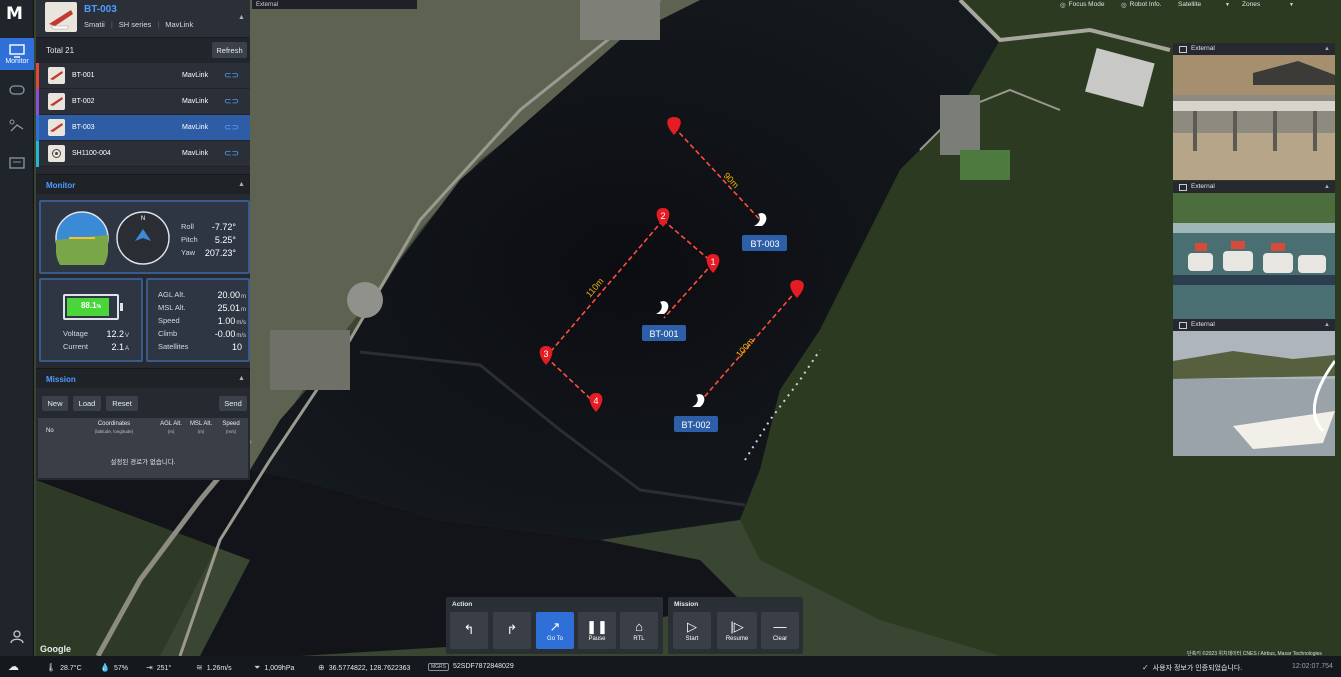 This screenshot has height=677, width=1341. I want to click on mission-section-header: Mission ▲, so click(143, 378).